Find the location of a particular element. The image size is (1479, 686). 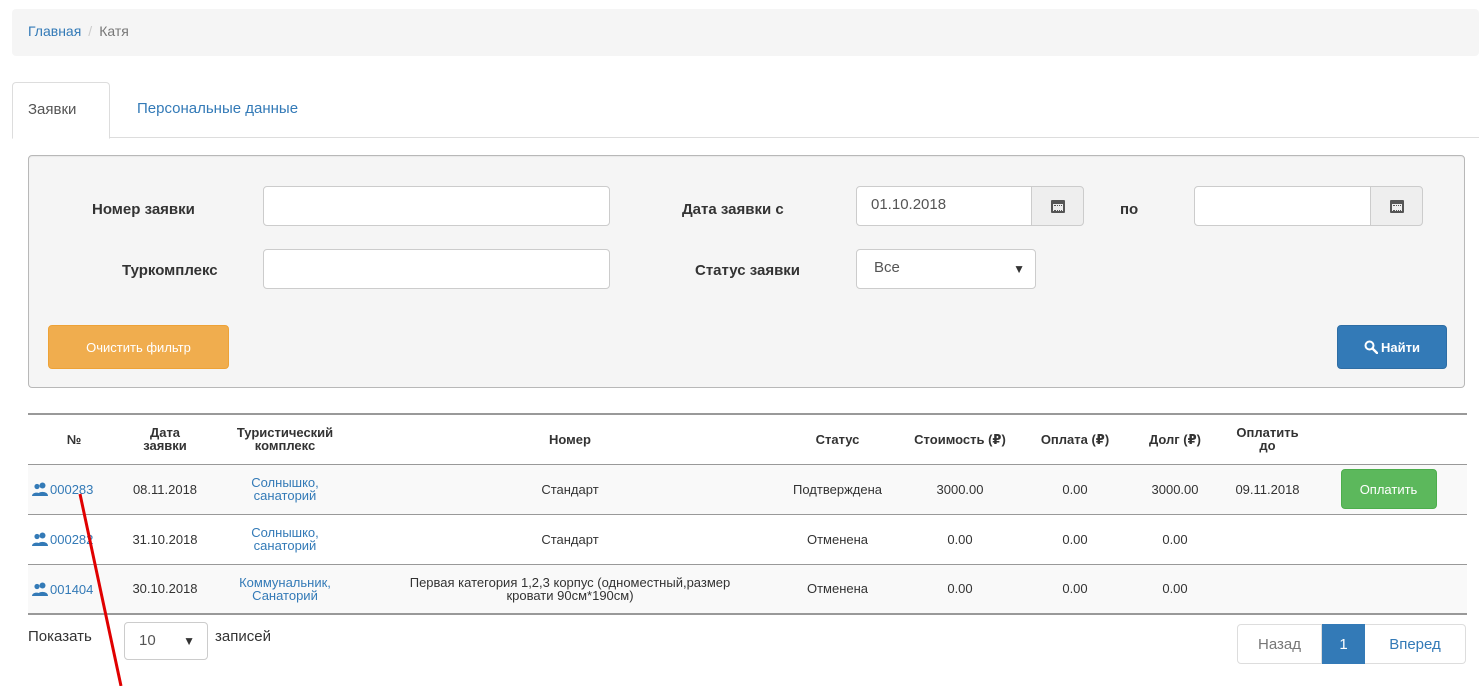

col-header-actions is located at coordinates (1388, 439).